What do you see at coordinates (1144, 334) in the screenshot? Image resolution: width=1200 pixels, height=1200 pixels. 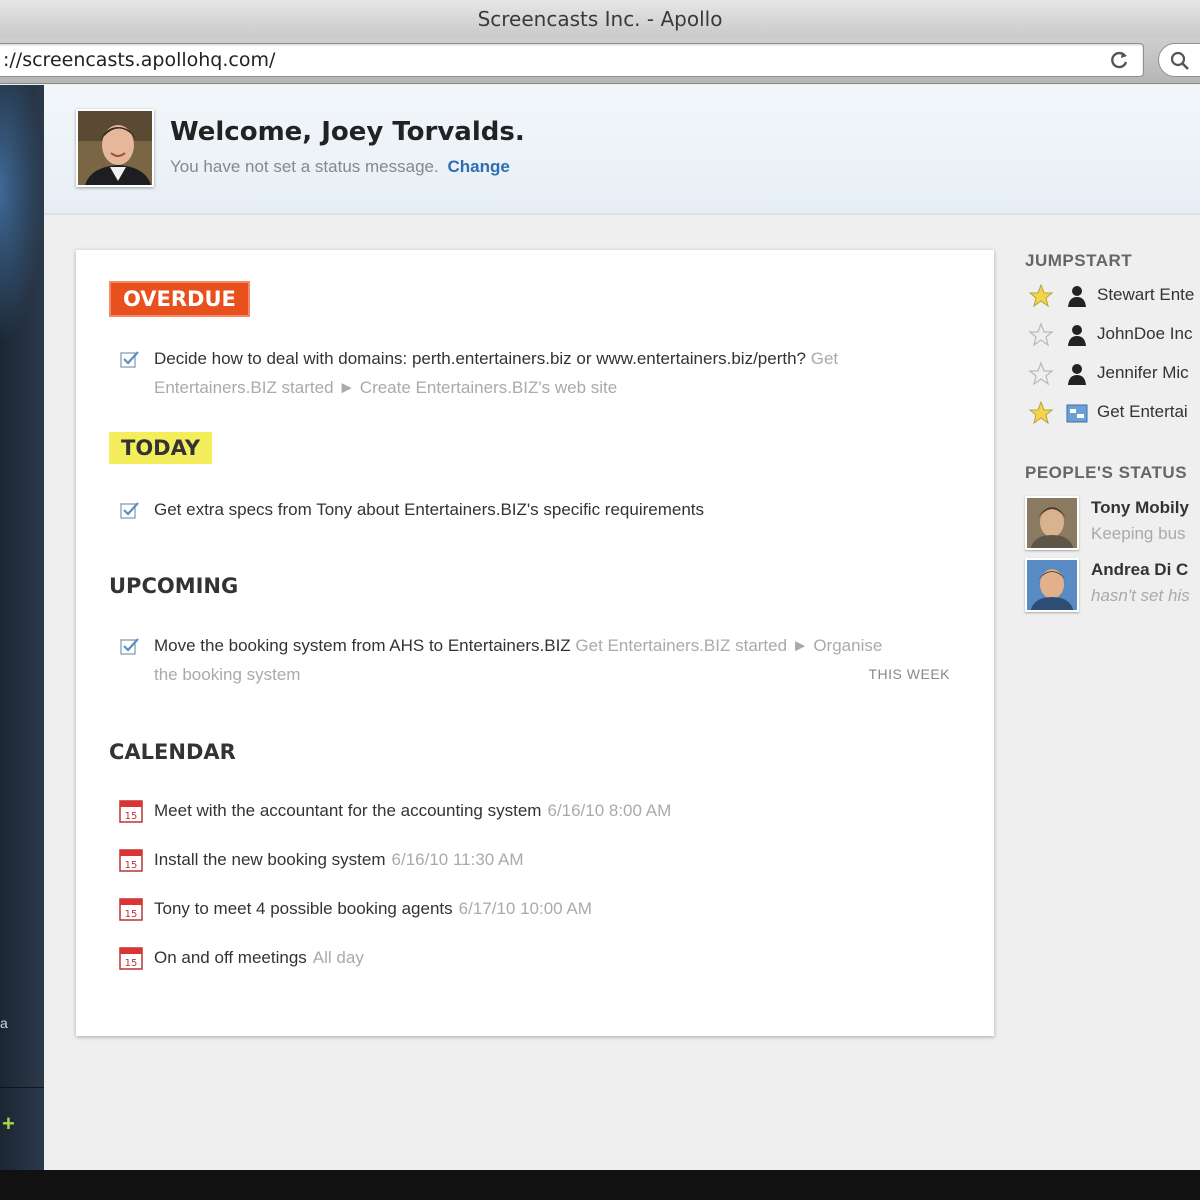 I see `jumpstart-label: JohnDoe Inc` at bounding box center [1144, 334].